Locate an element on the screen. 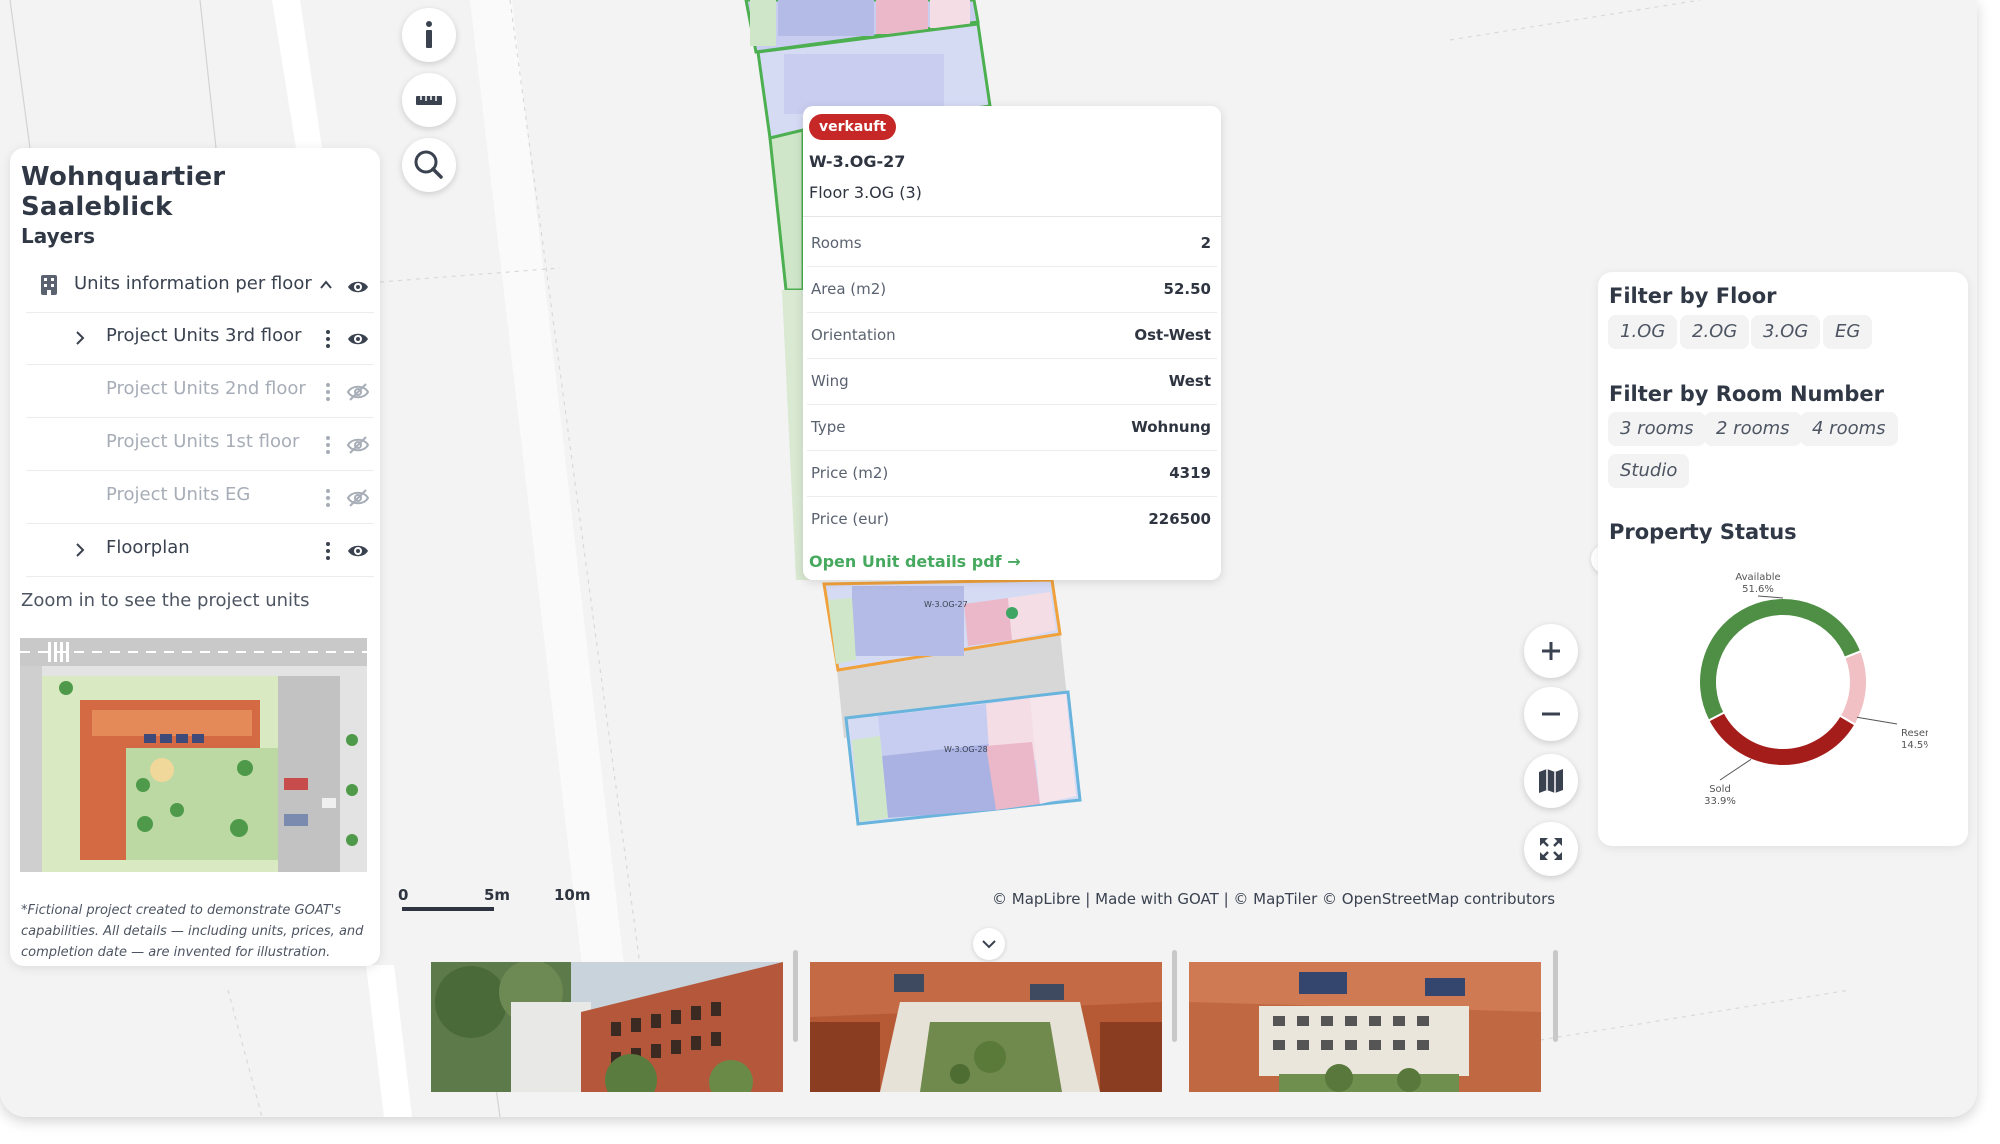 This screenshot has width=2000, height=1144. scale-line is located at coordinates (448, 909).